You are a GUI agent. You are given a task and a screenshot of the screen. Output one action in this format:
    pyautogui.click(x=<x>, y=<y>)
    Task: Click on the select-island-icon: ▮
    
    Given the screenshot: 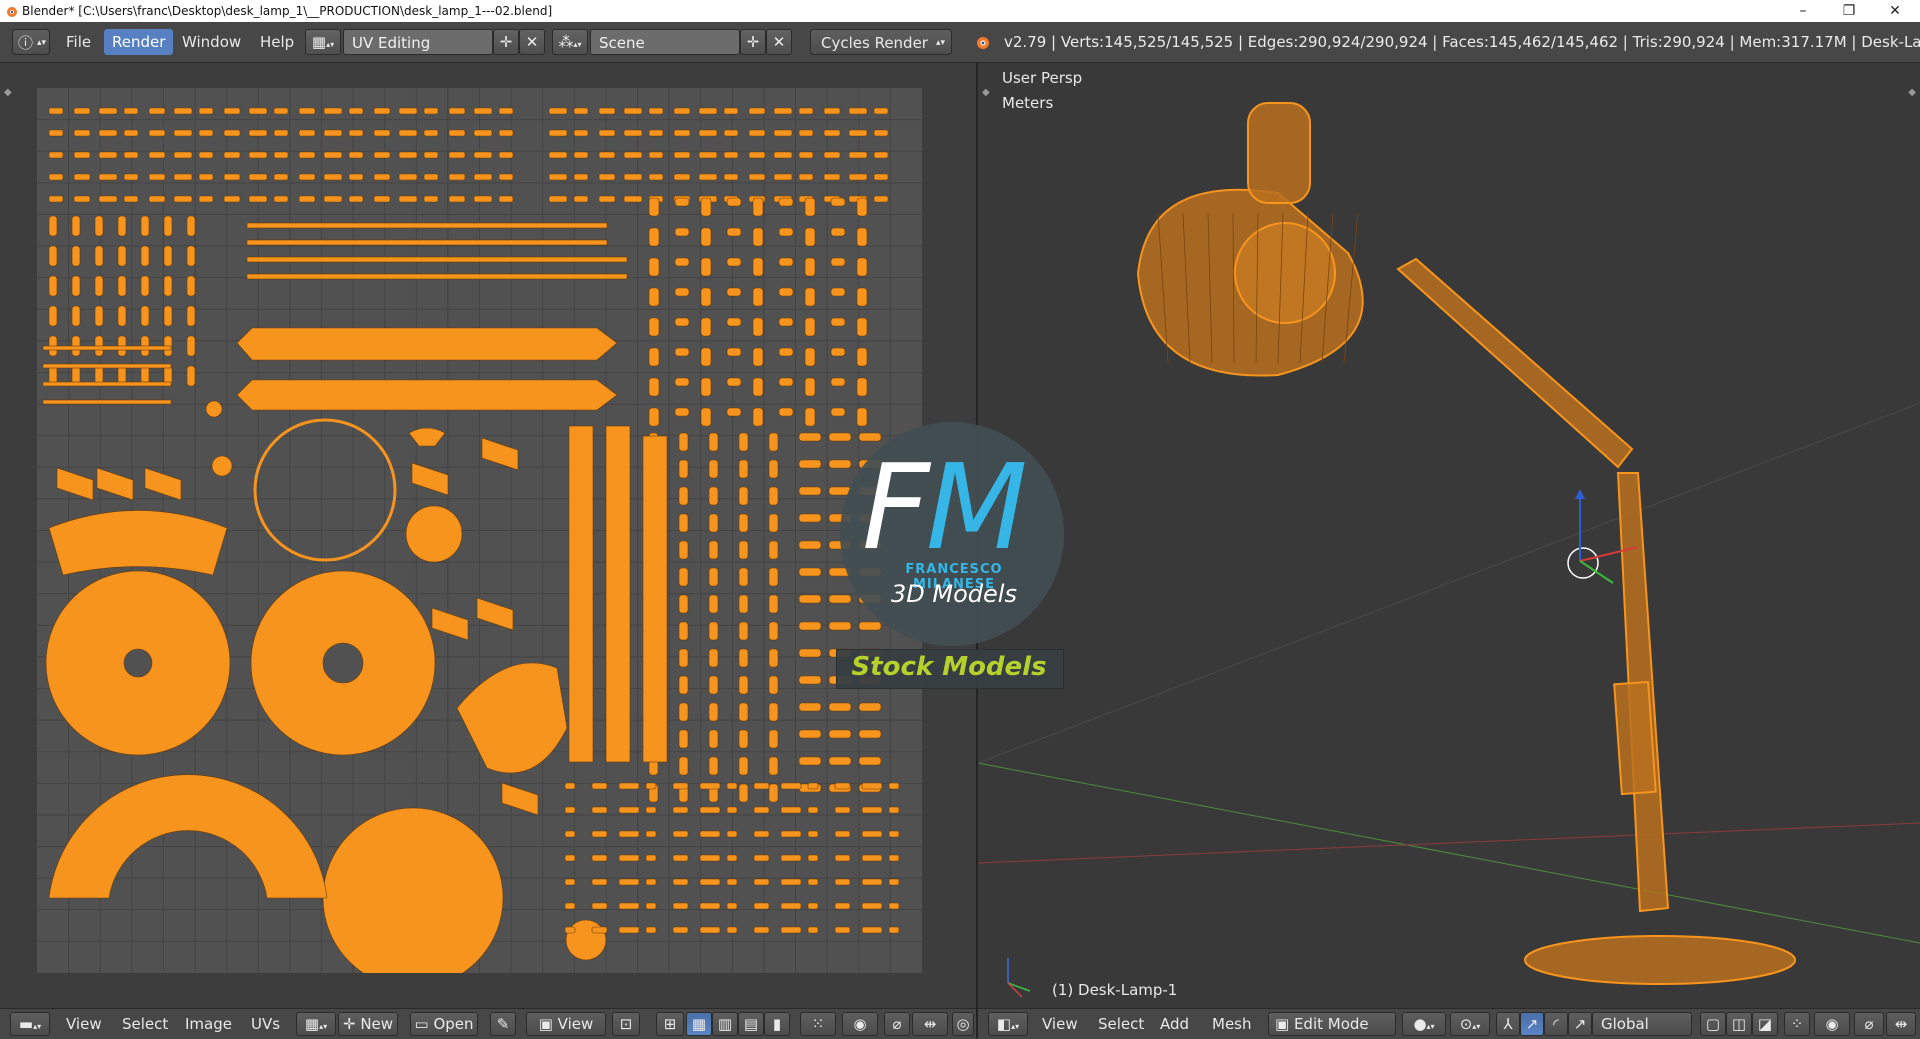 What is the action you would take?
    pyautogui.click(x=777, y=1024)
    